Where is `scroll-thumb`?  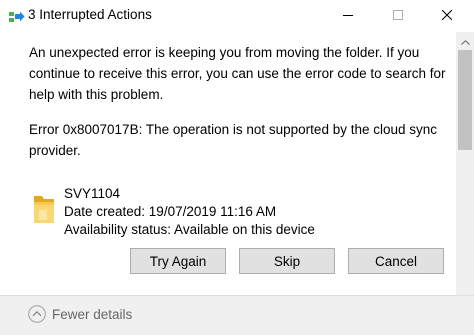 scroll-thumb is located at coordinates (465, 100).